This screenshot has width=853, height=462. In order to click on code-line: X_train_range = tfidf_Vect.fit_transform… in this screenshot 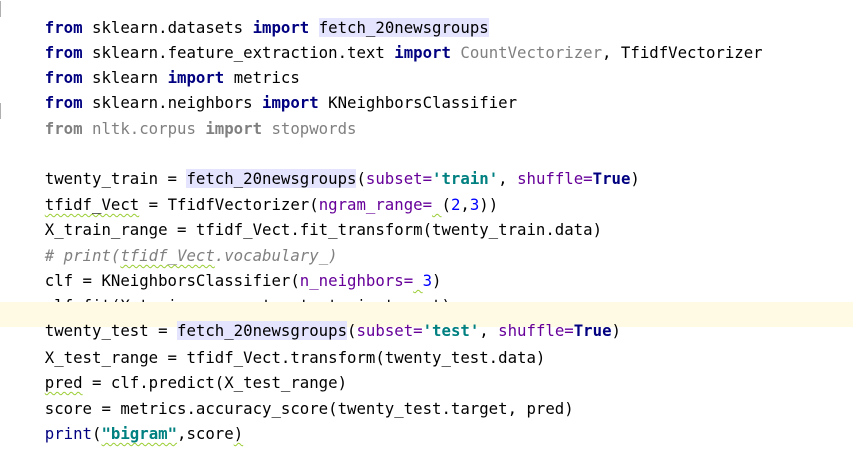, I will do `click(426, 220)`.